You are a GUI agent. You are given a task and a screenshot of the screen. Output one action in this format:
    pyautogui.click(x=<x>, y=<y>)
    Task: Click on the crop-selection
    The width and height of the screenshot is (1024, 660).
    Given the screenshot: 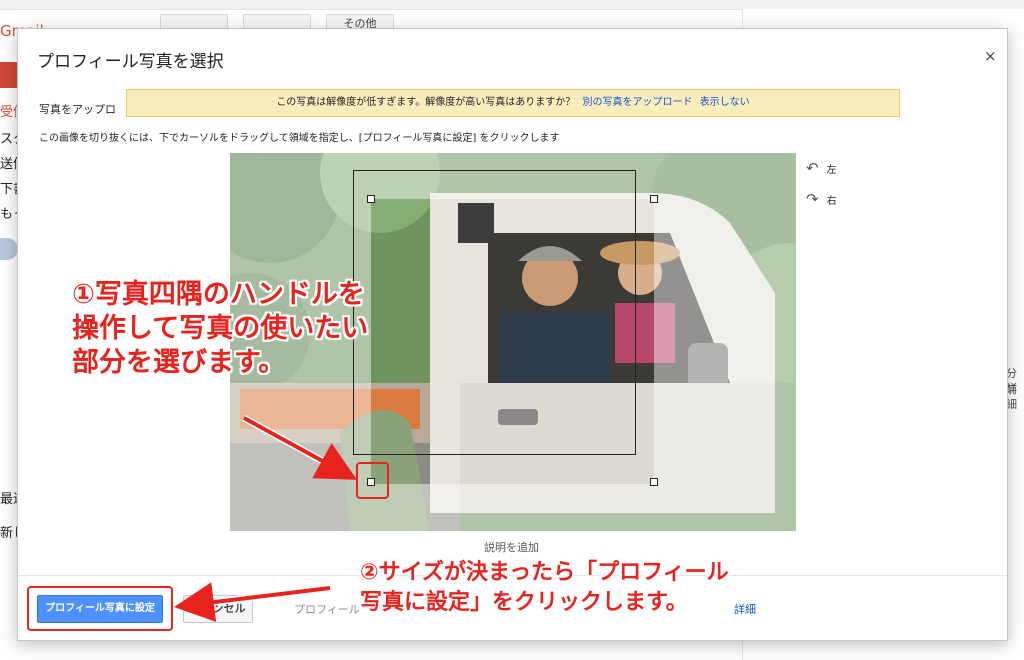 What is the action you would take?
    pyautogui.click(x=494, y=312)
    